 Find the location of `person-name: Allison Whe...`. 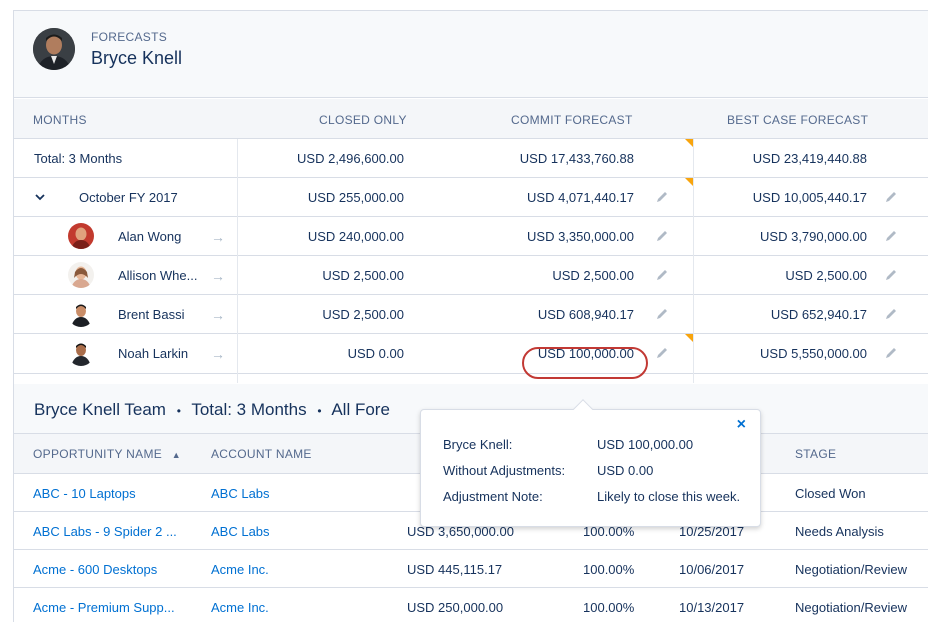

person-name: Allison Whe... is located at coordinates (157, 275).